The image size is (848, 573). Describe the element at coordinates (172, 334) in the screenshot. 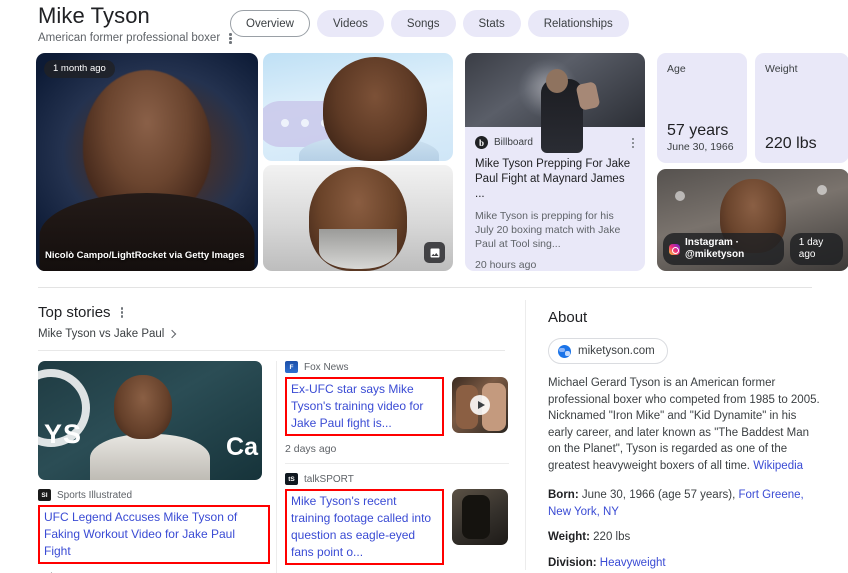

I see `chevron-right-icon` at that location.